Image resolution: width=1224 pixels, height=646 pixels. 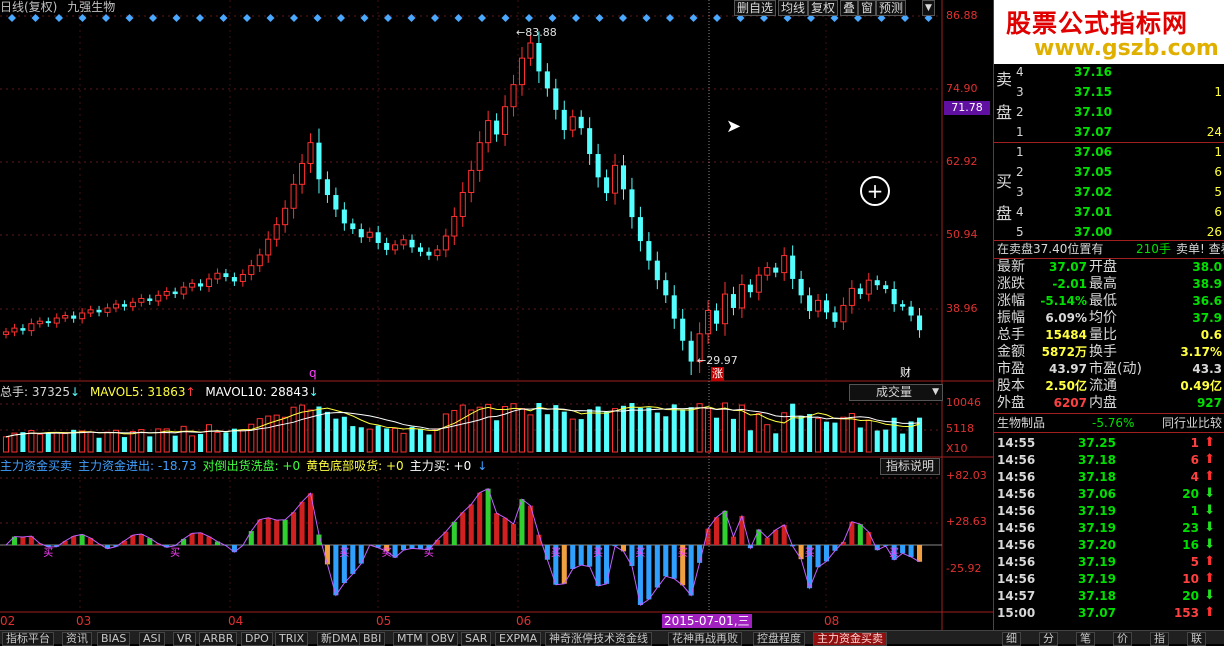 What do you see at coordinates (1011, 639) in the screenshot?
I see `bottom-right-tab: 细` at bounding box center [1011, 639].